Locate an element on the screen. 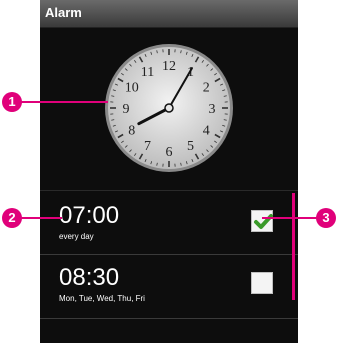 The height and width of the screenshot is (343, 338). alarm-row-2: 08:30 Mon, Tue, Wed, Thu, Fri is located at coordinates (169, 289).